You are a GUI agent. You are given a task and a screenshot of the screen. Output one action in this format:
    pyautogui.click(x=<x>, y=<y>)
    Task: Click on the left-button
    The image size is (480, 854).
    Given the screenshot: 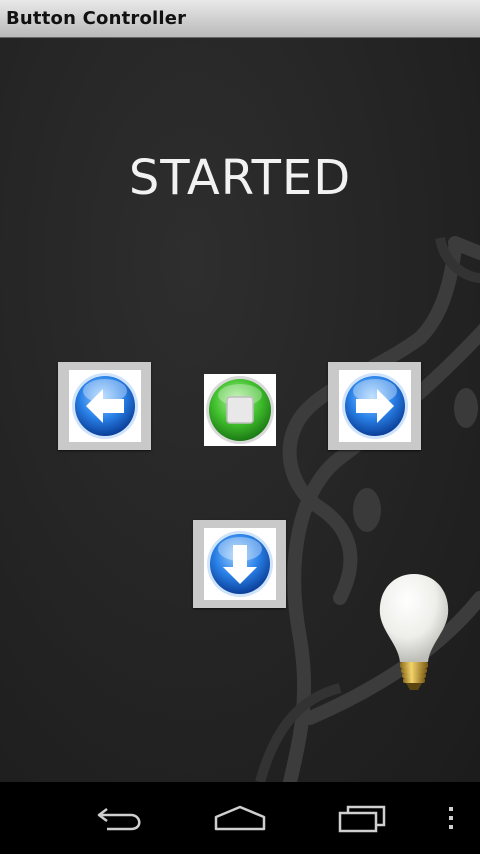 What is the action you would take?
    pyautogui.click(x=104, y=406)
    